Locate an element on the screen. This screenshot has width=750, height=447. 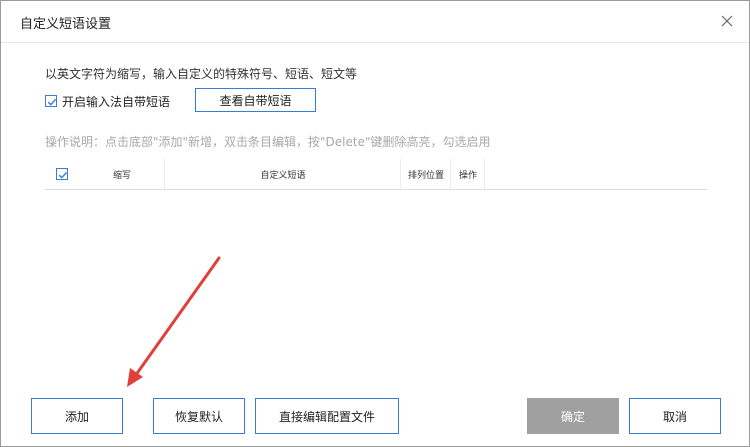
select-all-cell is located at coordinates (62, 174).